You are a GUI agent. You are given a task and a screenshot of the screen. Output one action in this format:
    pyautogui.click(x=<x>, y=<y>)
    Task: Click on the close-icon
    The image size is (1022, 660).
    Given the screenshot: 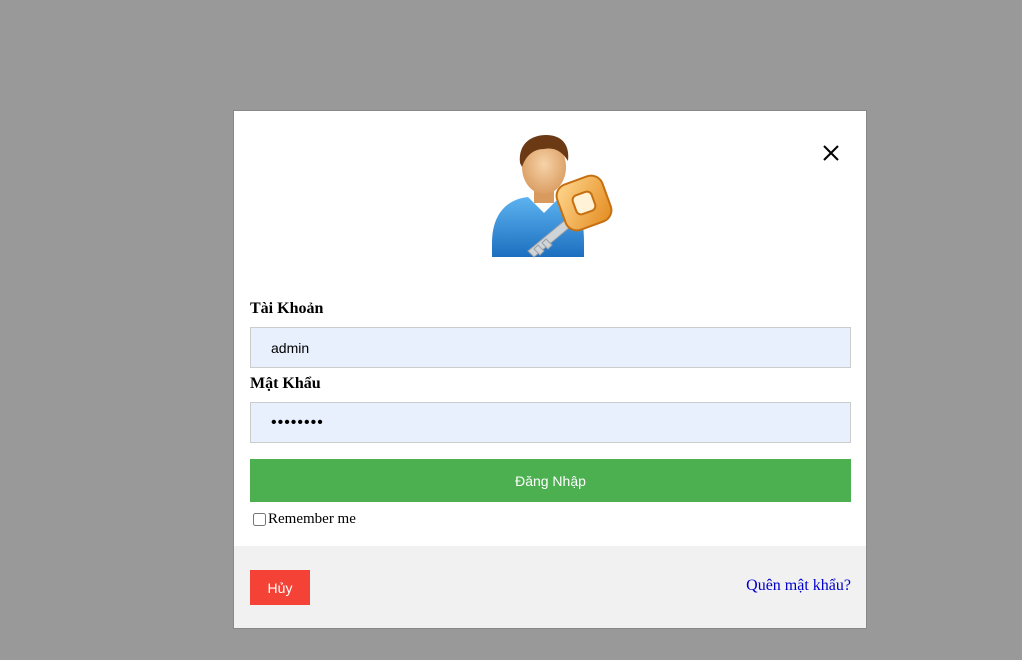 What is the action you would take?
    pyautogui.click(x=831, y=153)
    